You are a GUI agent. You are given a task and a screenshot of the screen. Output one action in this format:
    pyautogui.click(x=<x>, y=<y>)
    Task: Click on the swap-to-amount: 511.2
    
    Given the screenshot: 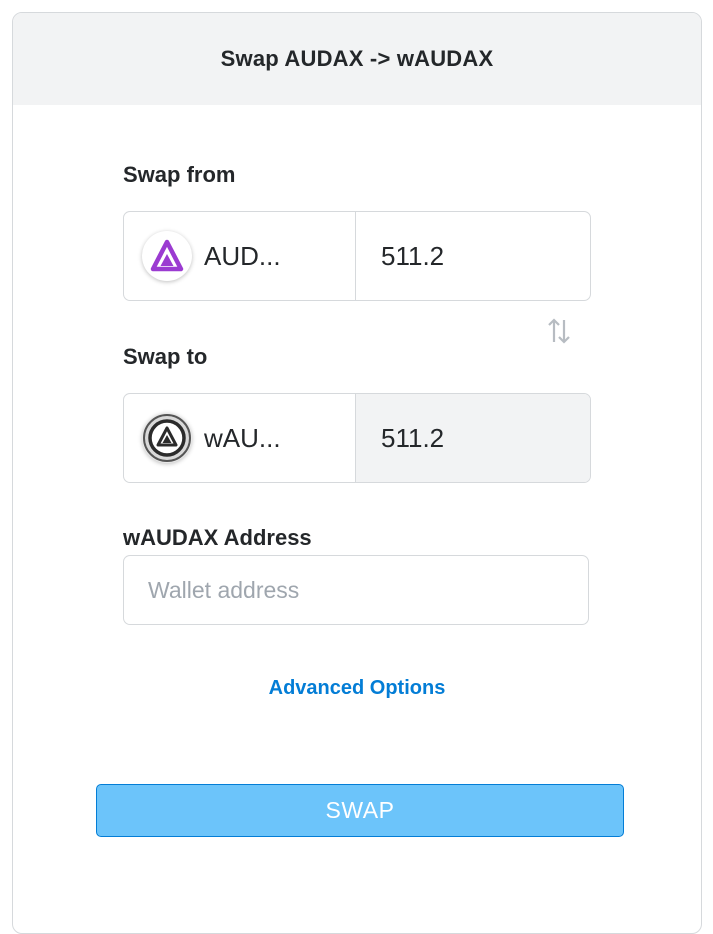 What is the action you would take?
    pyautogui.click(x=473, y=438)
    